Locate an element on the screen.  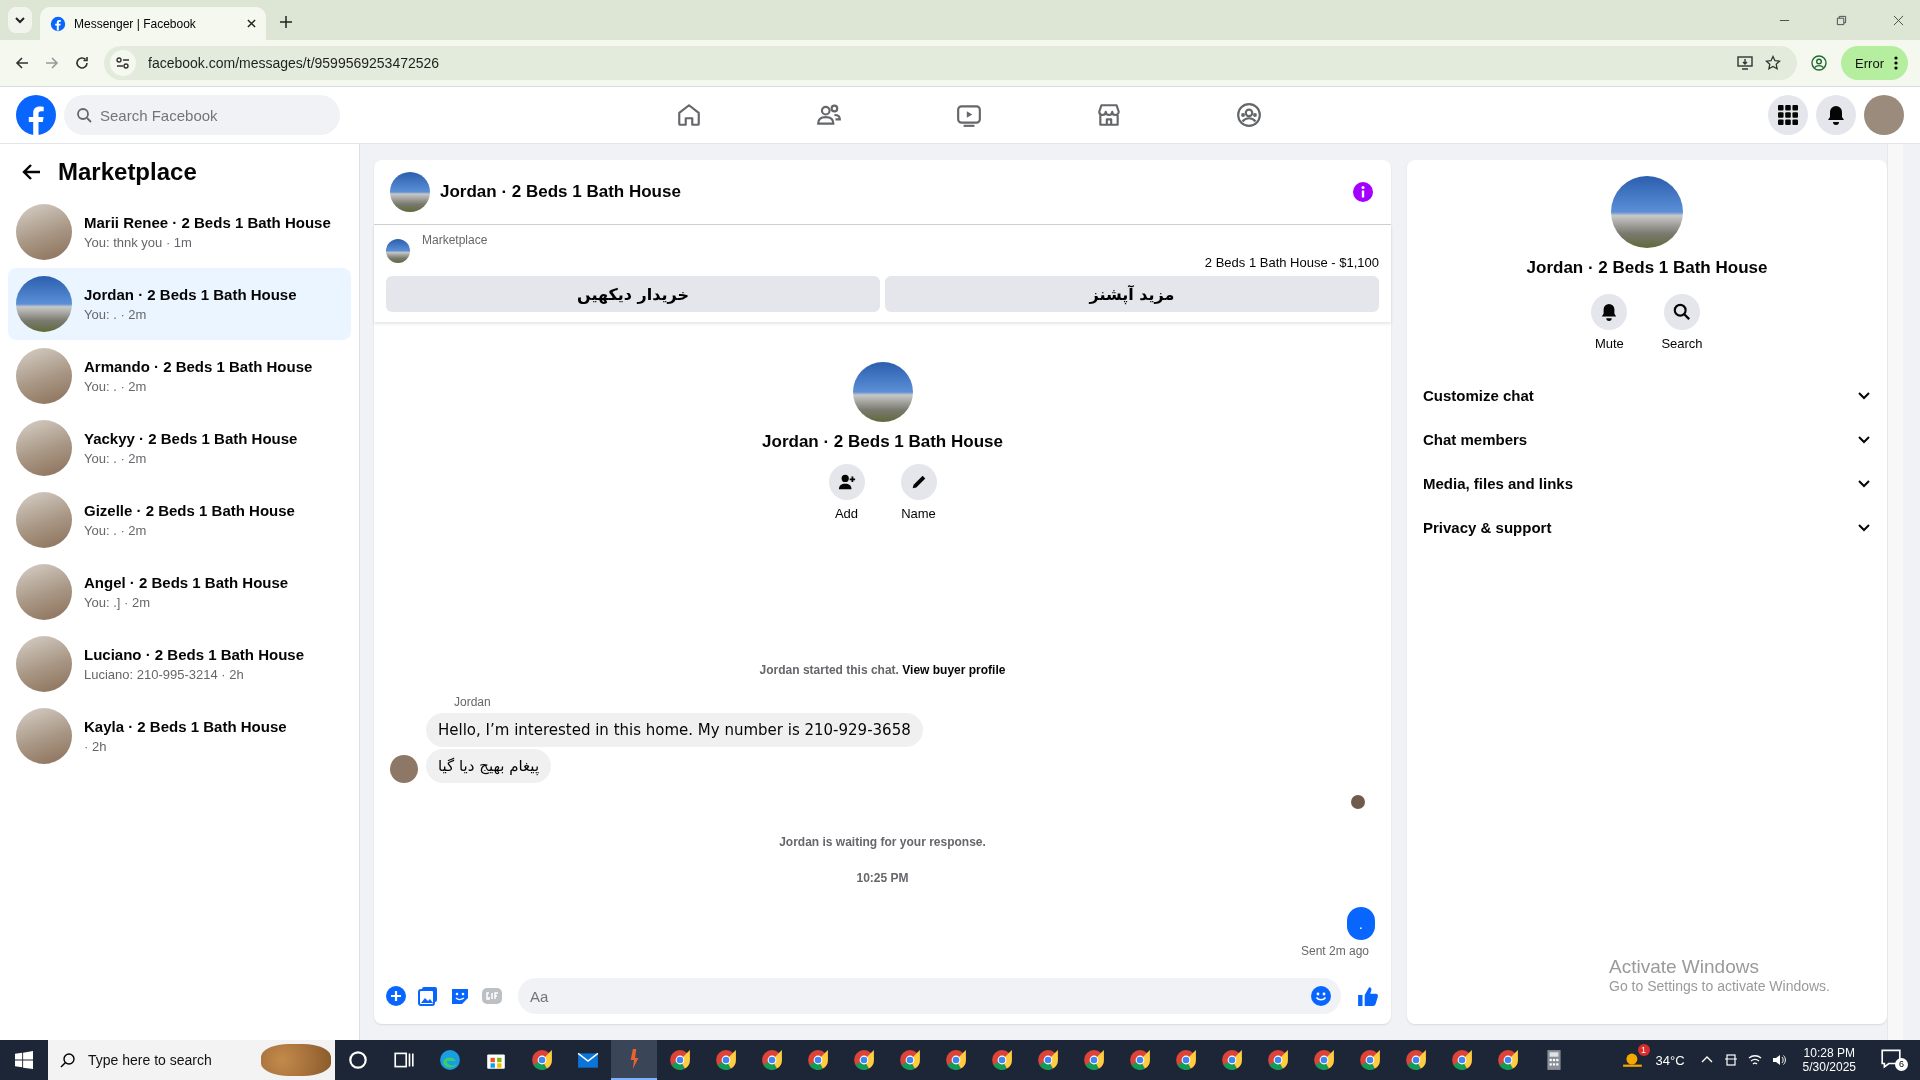
settings-section: Customize chat is located at coordinates (1647, 395).